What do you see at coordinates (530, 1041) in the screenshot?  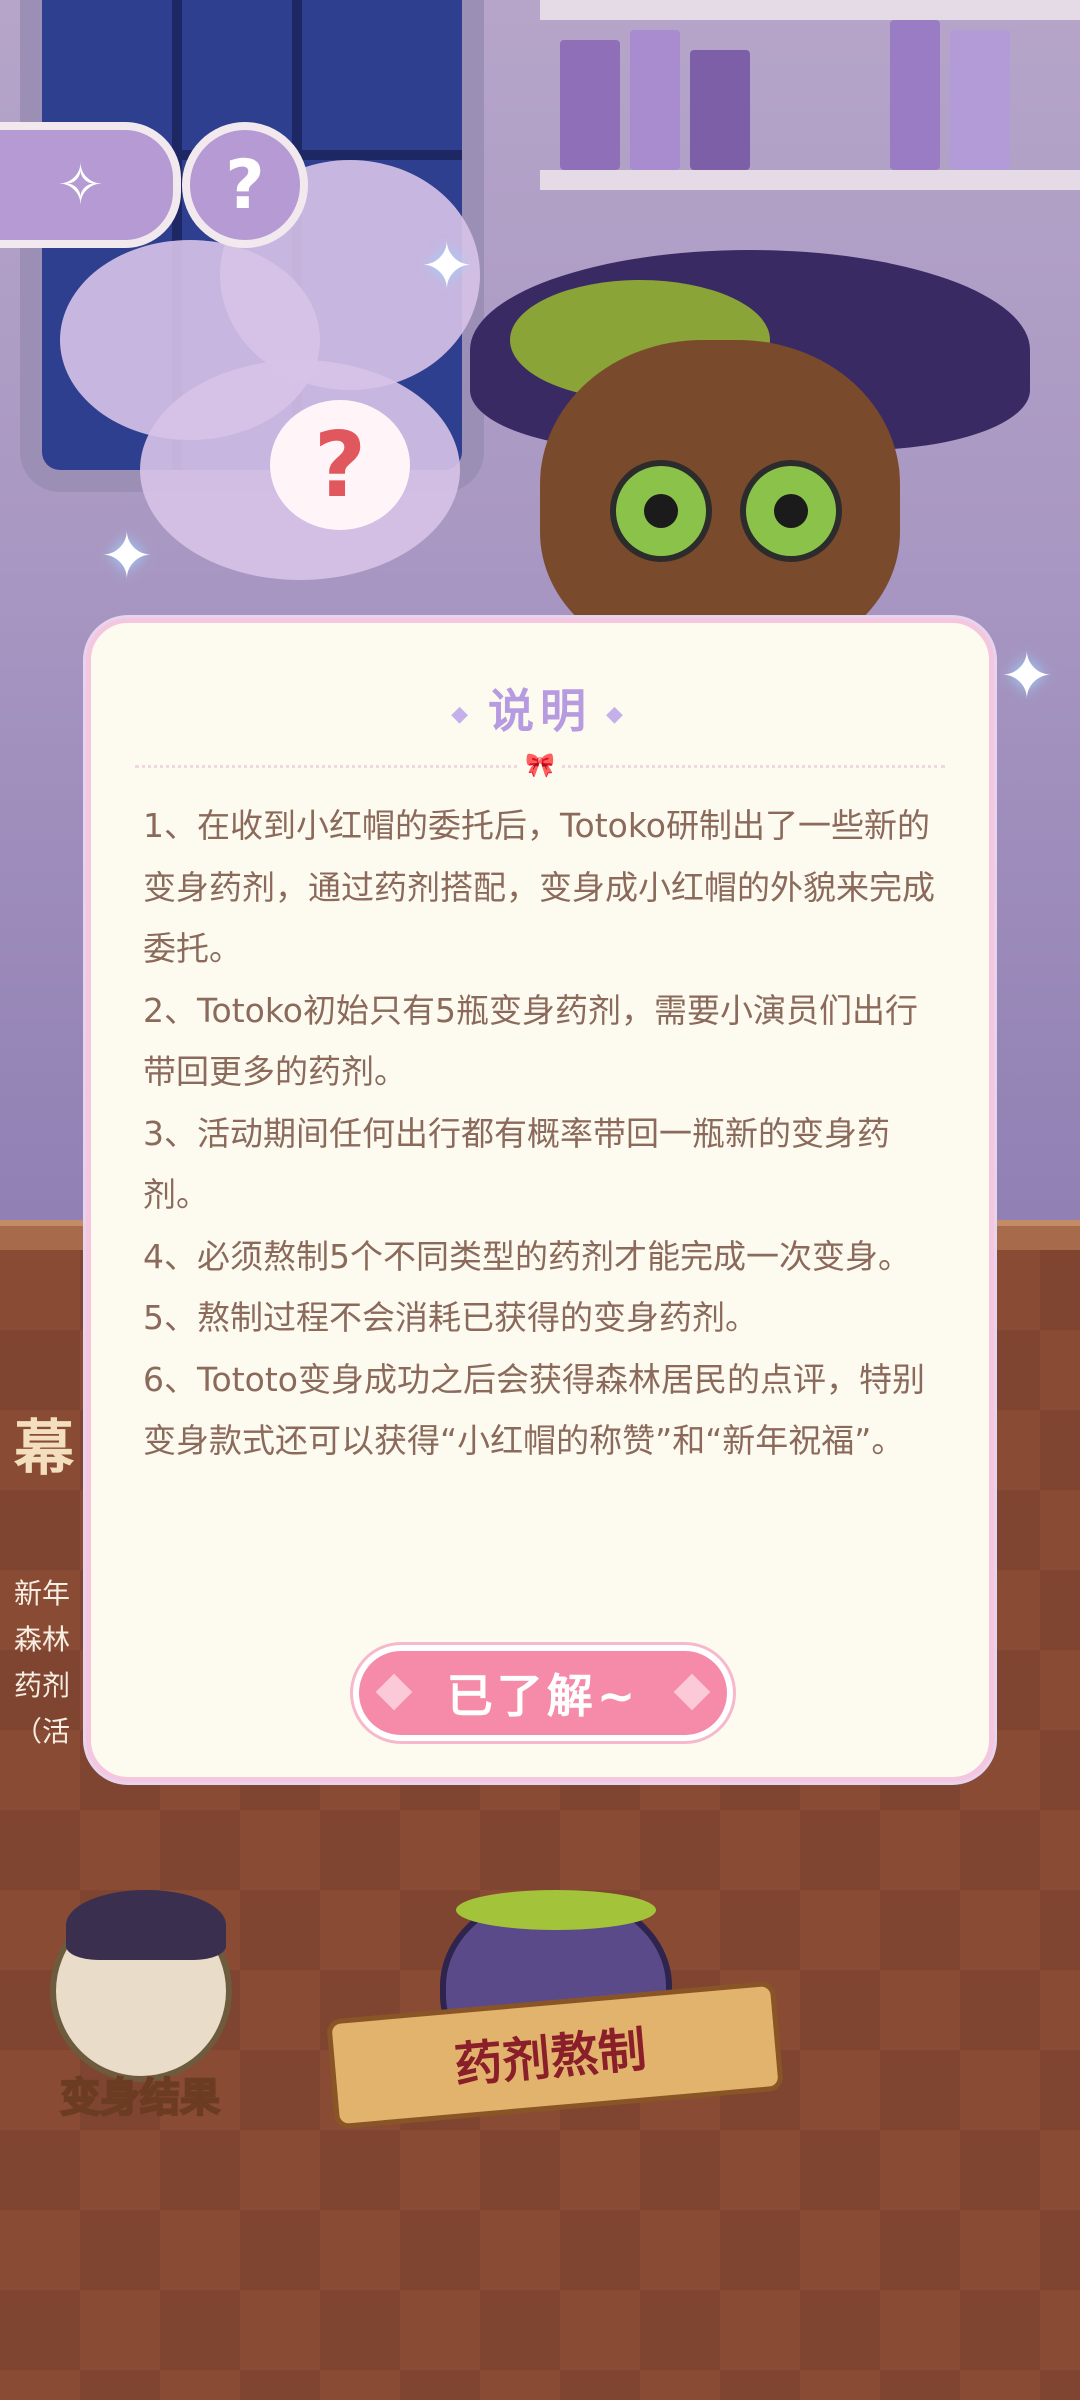 I see `rule-item: 2、Totoko初始只有5瓶变身药剂，需要小演员们出行带回更多的药剂。` at bounding box center [530, 1041].